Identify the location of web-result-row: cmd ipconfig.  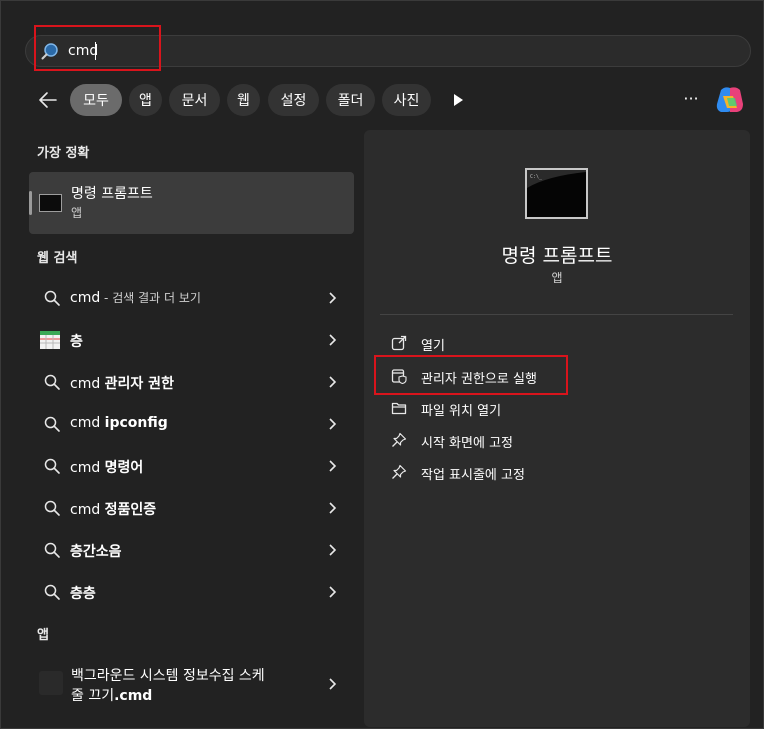
(191, 424).